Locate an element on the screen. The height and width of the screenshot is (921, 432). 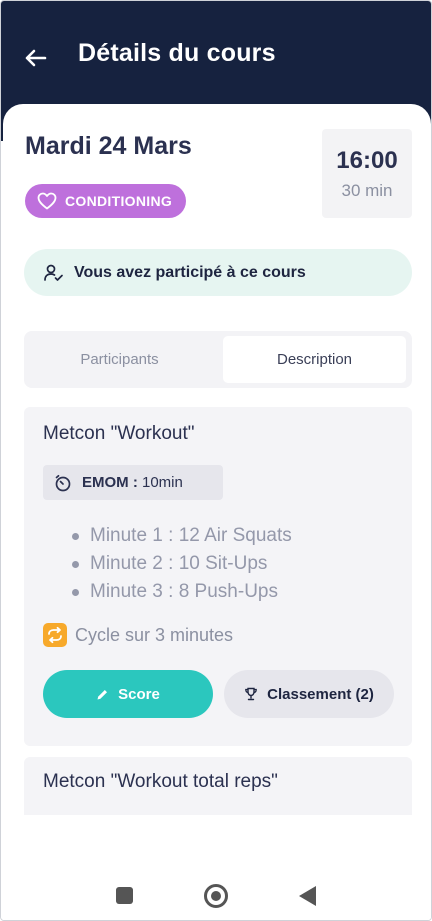
course-date: Mardi 24 Mars is located at coordinates (108, 146).